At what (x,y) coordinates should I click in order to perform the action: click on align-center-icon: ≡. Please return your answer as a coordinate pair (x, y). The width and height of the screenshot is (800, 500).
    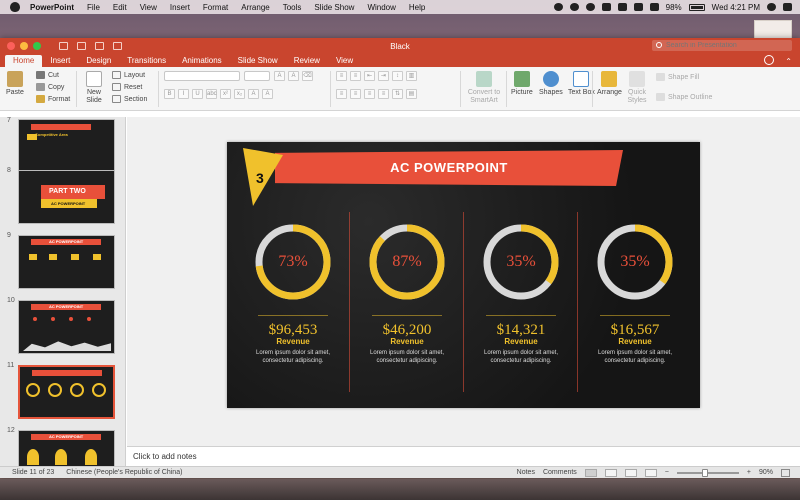
    Looking at the image, I should click on (355, 94).